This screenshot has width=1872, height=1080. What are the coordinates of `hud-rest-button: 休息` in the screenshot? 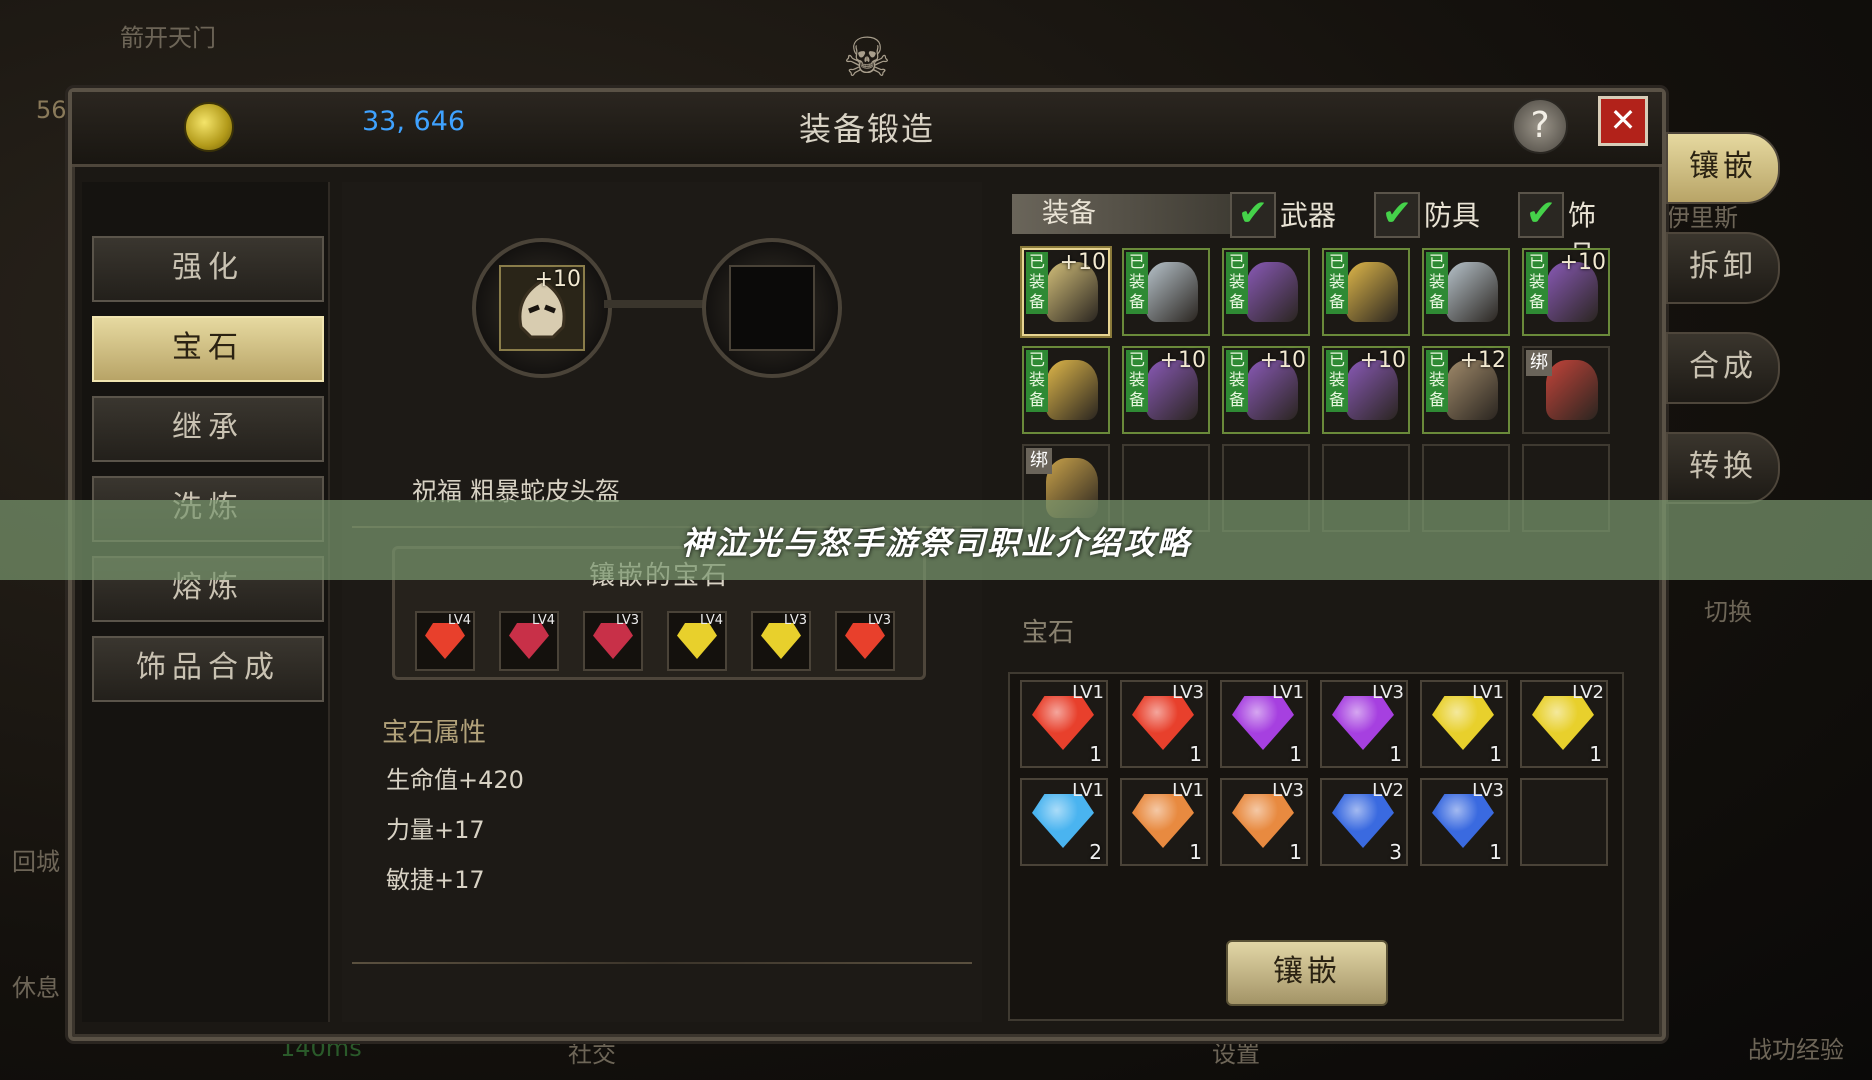 It's located at (36, 985).